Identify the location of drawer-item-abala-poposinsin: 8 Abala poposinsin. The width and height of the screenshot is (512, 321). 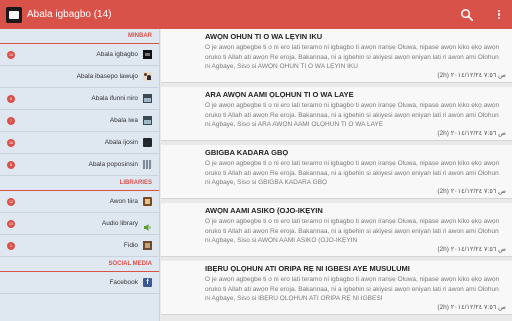
(79, 165).